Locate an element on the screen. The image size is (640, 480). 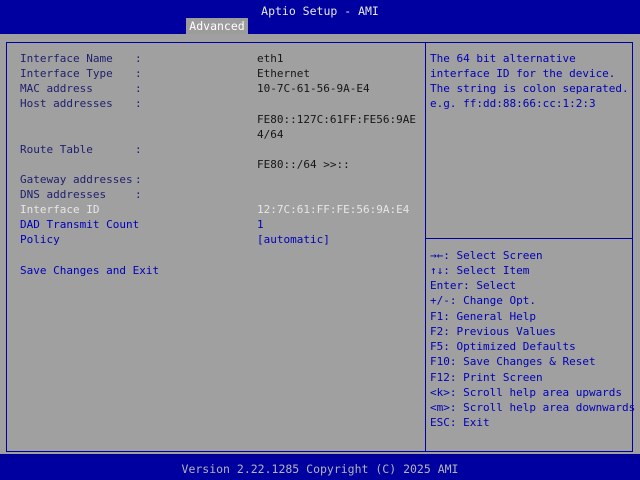
setting-label-interface-name: Interface Name is located at coordinates (66, 58).